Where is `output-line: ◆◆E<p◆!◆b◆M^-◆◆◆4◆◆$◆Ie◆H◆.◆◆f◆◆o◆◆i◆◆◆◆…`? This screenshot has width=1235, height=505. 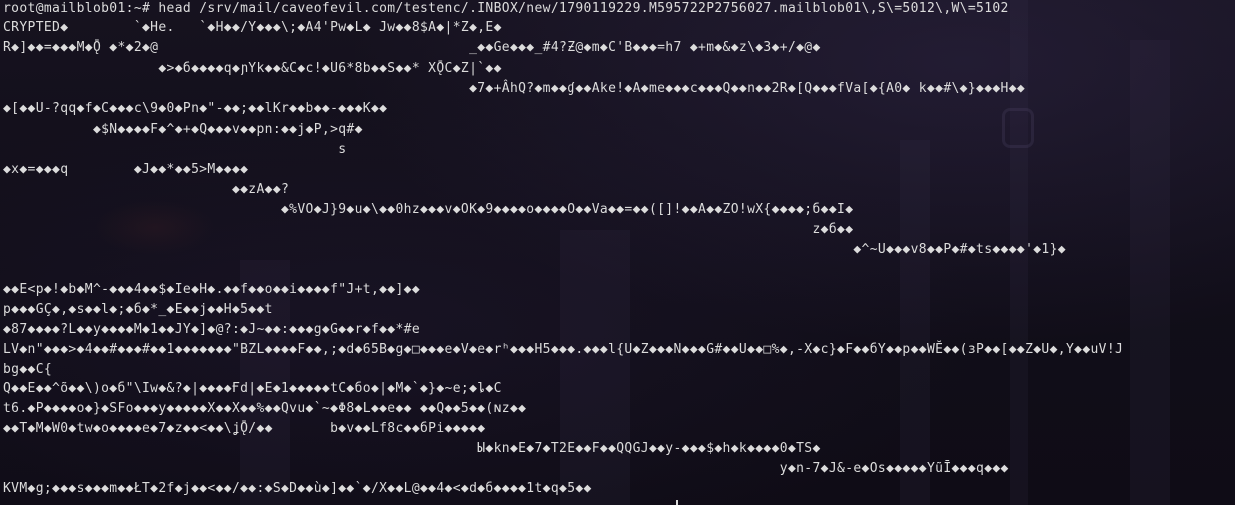
output-line: ◆◆E<p◆!◆b◆M^-◆◆◆4◆◆$◆Ie◆H◆.◆◆f◆◆o◆◆i◆◆◆◆… is located at coordinates (212, 289).